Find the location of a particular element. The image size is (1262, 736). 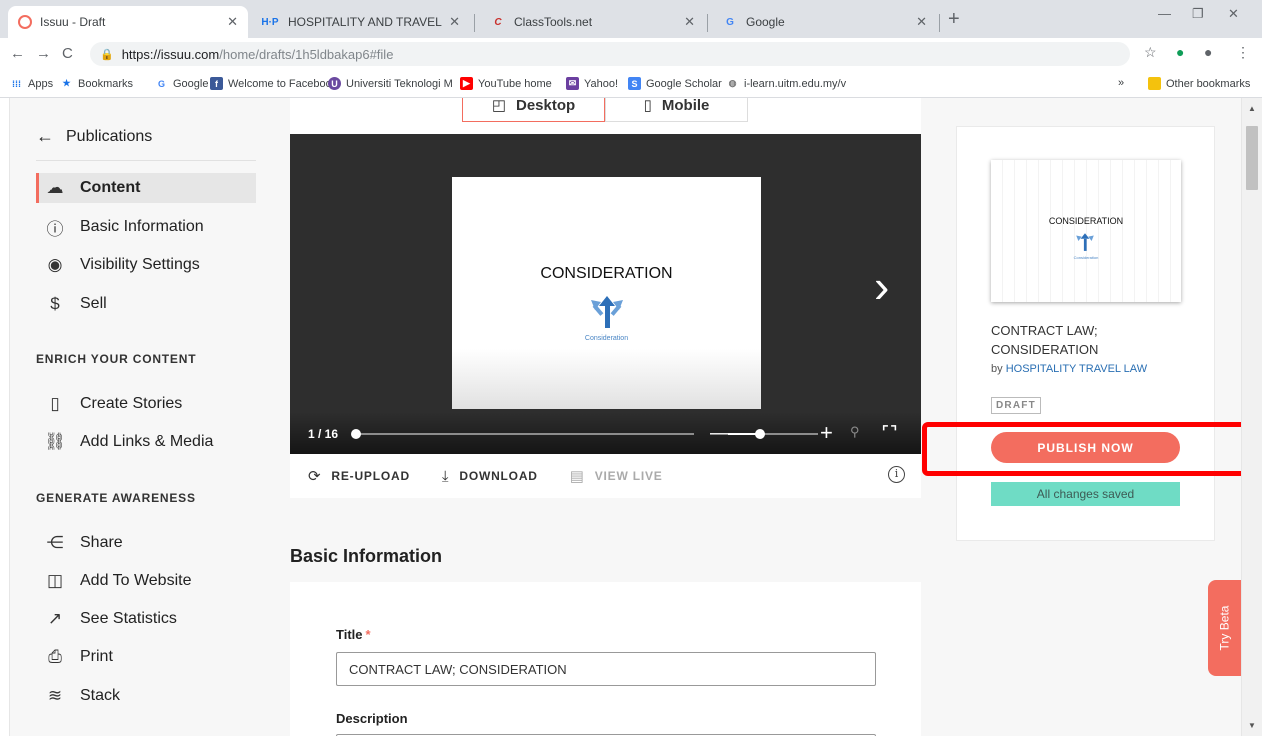

sidebar-item-content: ☁ Content is located at coordinates (146, 188).